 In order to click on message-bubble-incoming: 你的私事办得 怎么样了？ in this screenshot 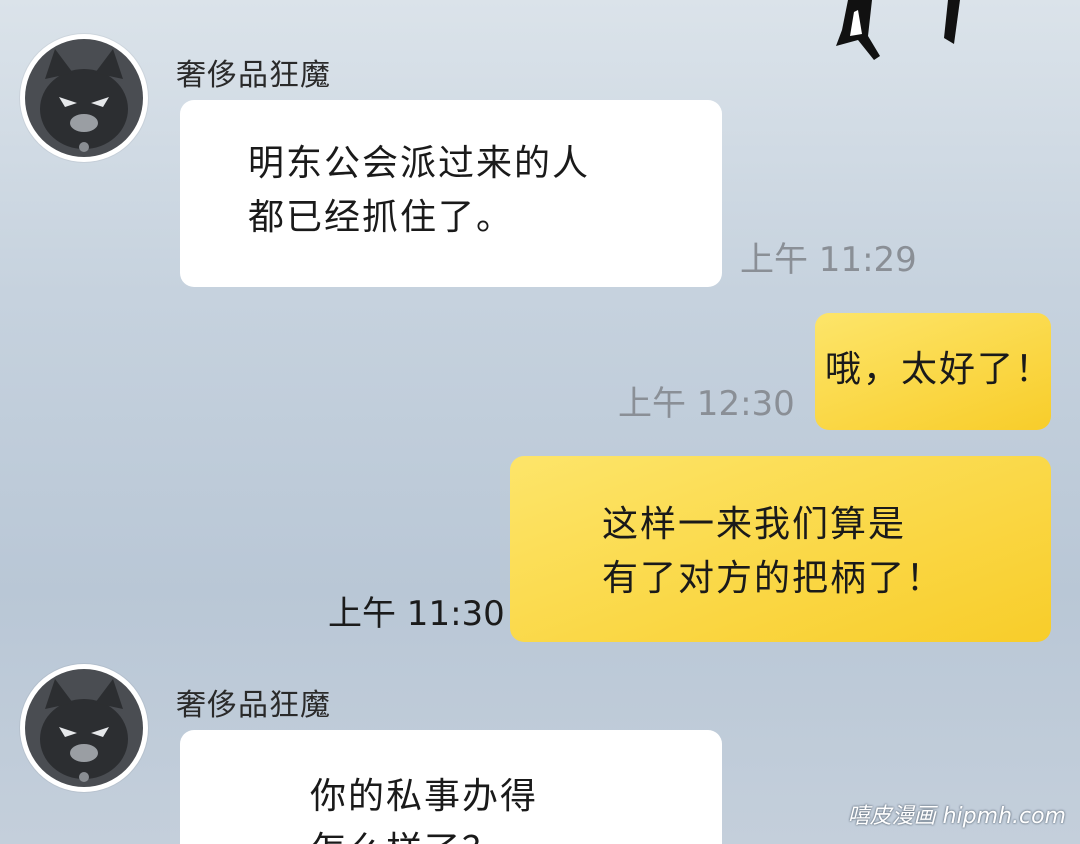, I will do `click(451, 787)`.